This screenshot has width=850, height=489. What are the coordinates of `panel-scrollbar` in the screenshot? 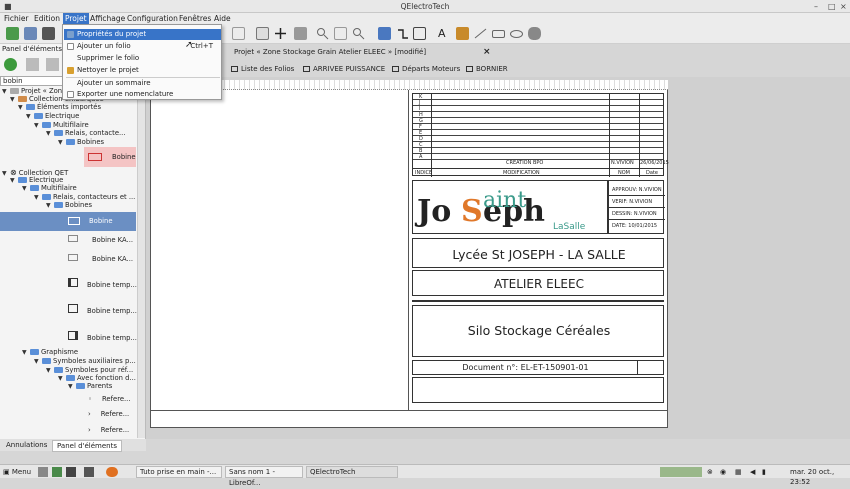 It's located at (141, 262).